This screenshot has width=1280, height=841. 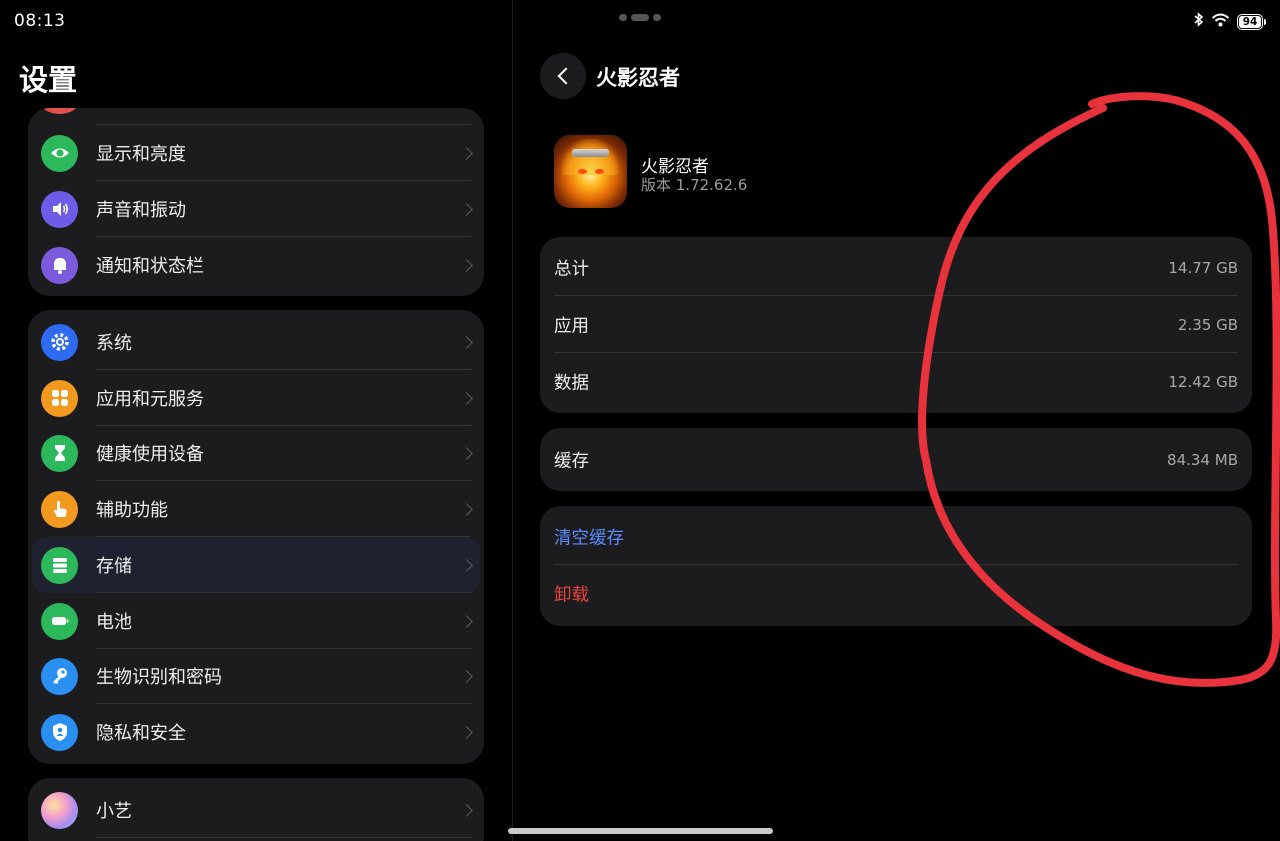 What do you see at coordinates (59, 676) in the screenshot?
I see `key-icon` at bounding box center [59, 676].